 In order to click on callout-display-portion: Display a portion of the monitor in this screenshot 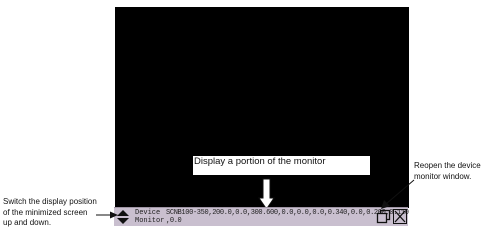, I will do `click(260, 161)`.